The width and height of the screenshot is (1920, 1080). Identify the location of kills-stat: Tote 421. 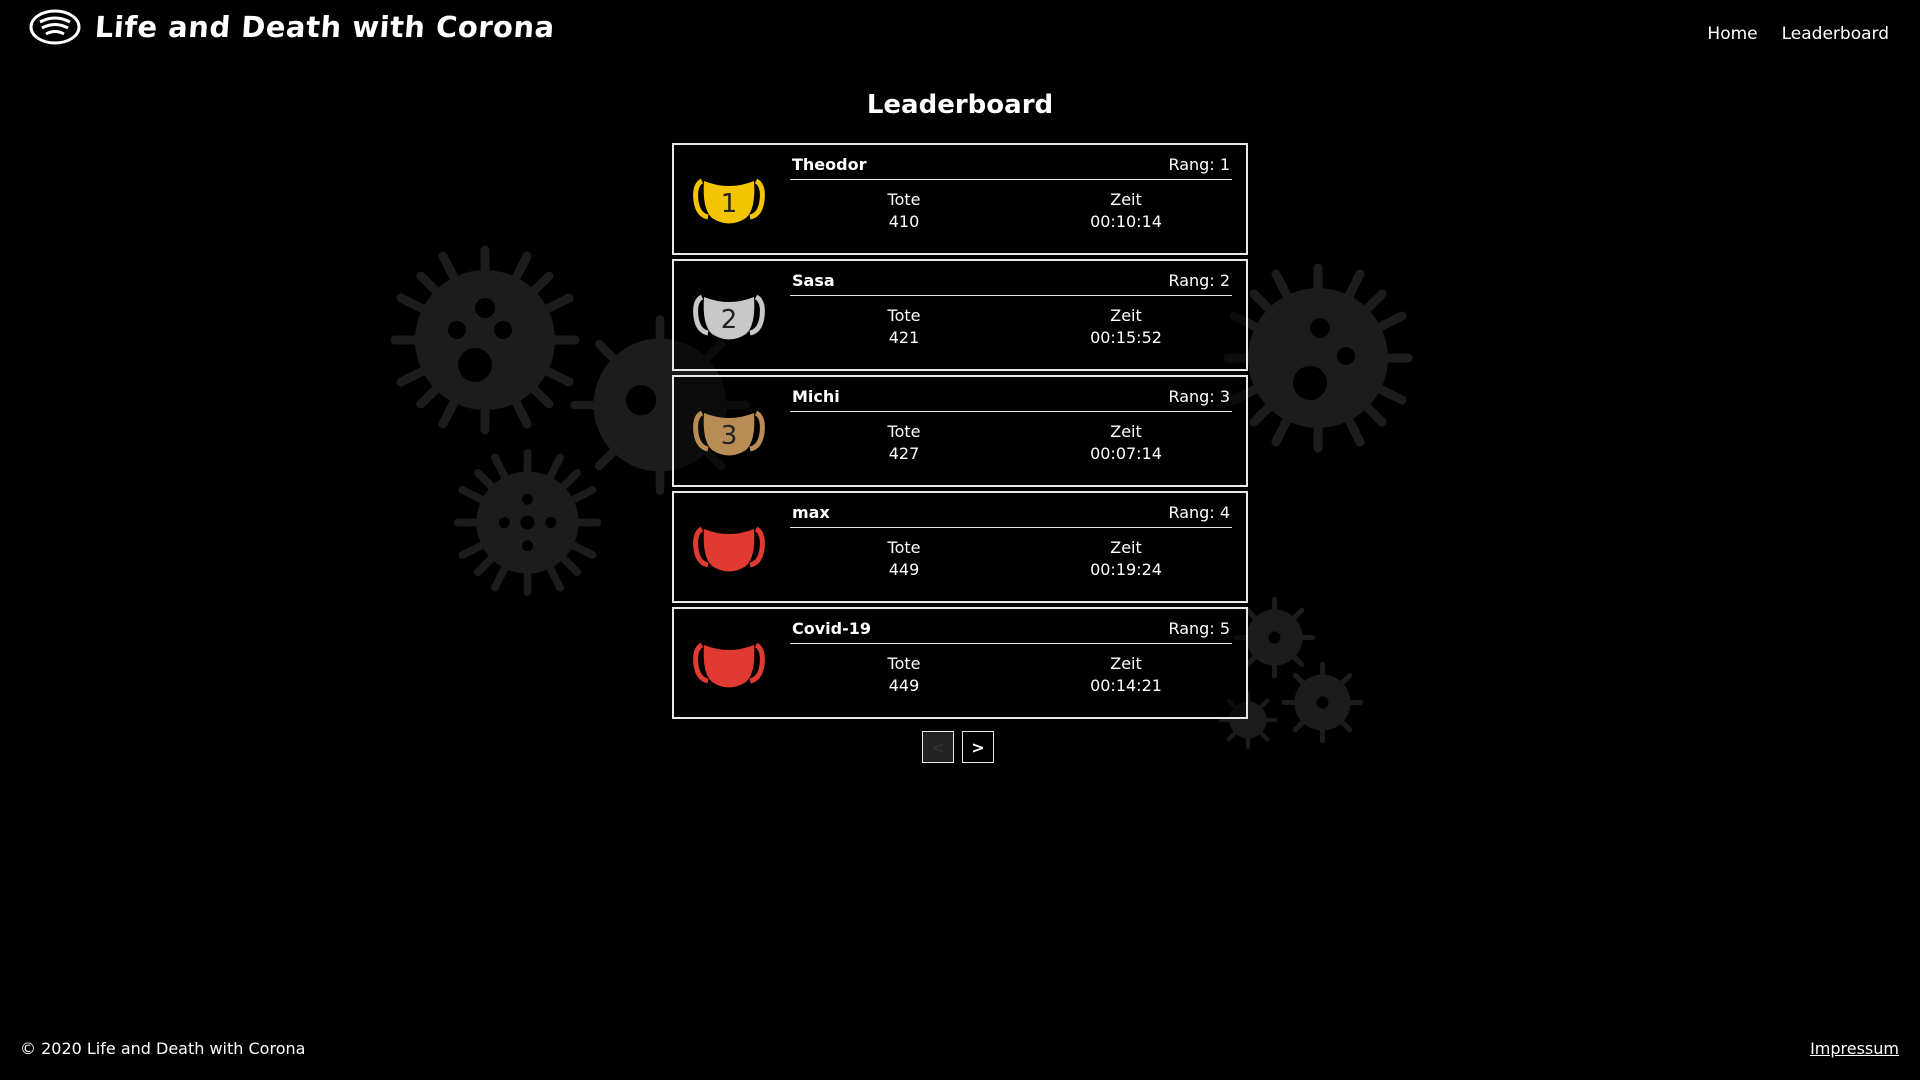
(904, 327).